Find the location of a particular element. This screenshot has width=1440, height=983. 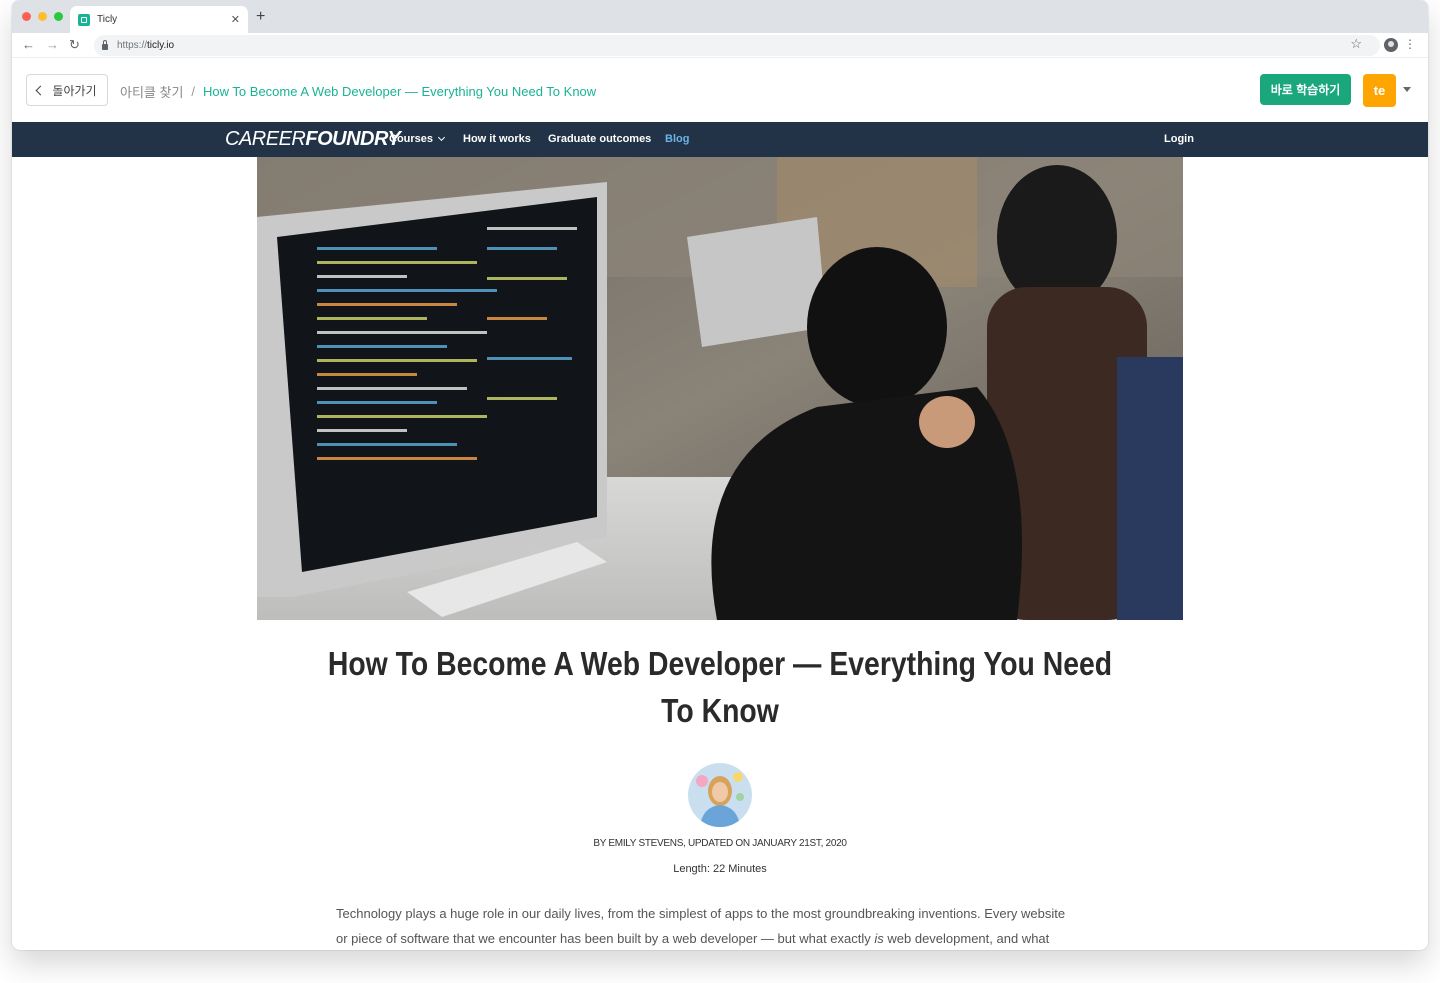

back-button-label: 돌아가기 is located at coordinates (74, 90).